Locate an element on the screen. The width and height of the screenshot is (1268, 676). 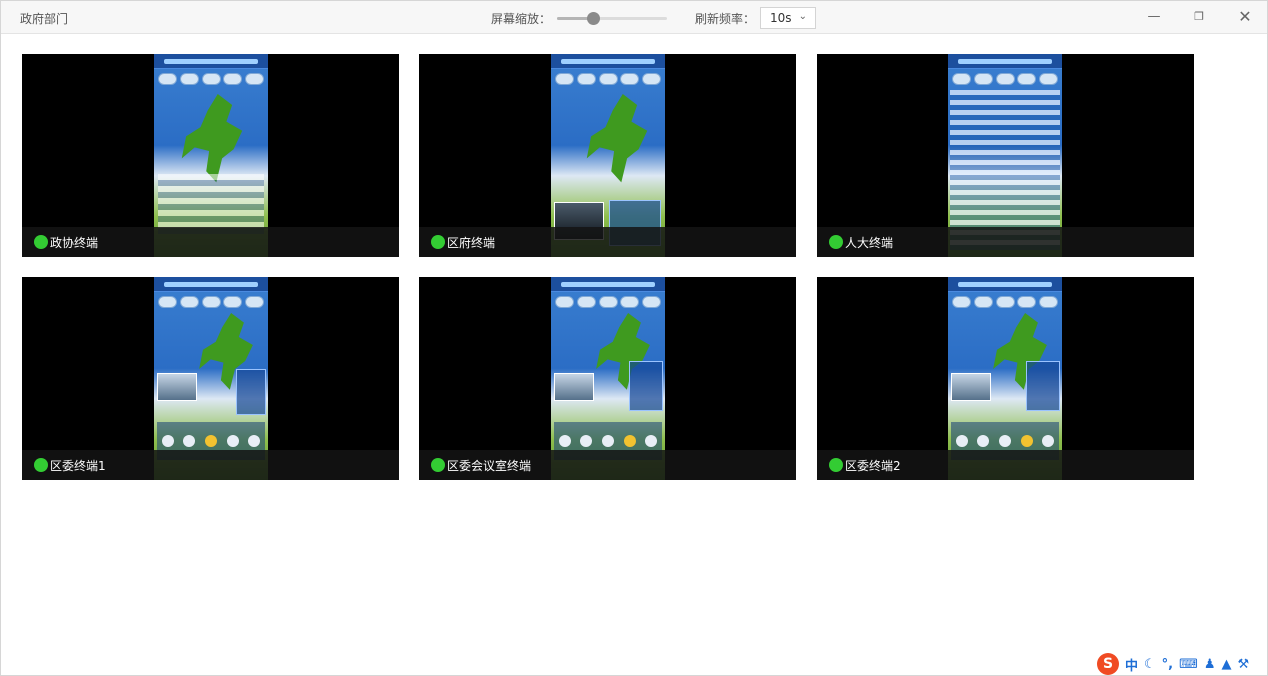
tile-caption: 政协终端 is located at coordinates (210, 242).